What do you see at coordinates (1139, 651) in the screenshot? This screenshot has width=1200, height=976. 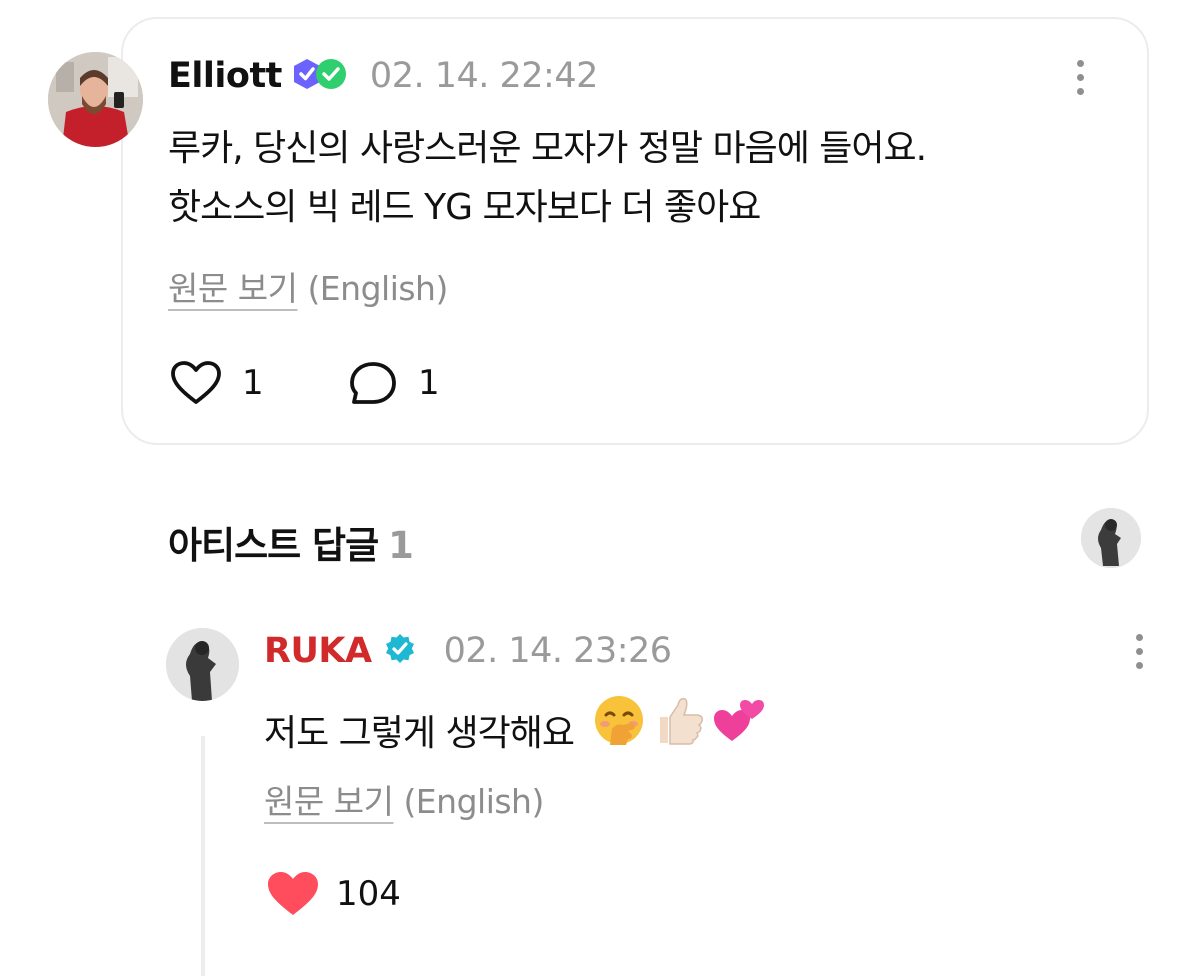 I see `reply-more-options-icon` at bounding box center [1139, 651].